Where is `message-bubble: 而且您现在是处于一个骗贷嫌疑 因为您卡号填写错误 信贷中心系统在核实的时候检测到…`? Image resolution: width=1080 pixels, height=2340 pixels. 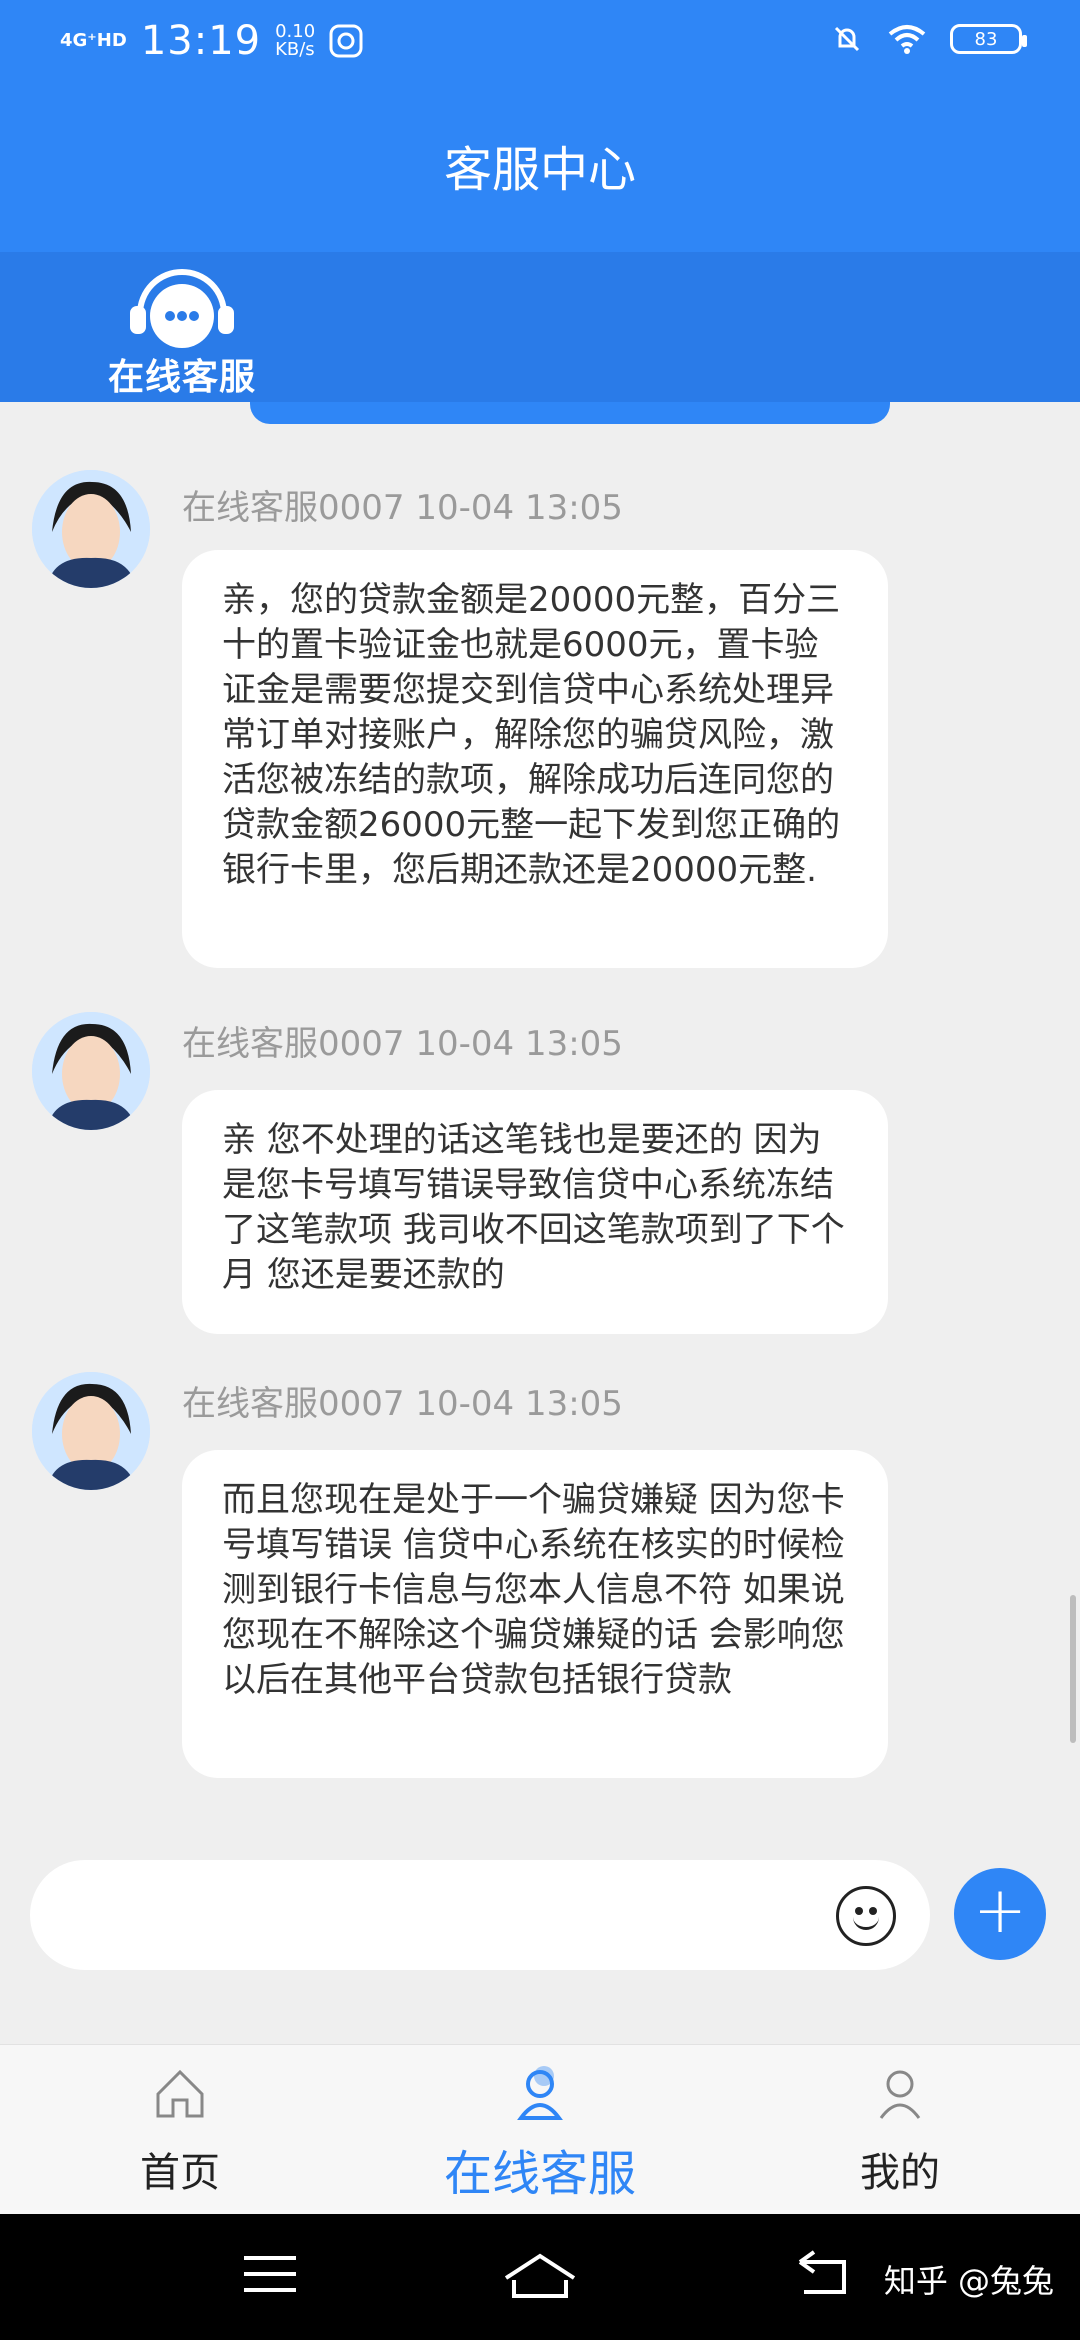
message-bubble: 而且您现在是处于一个骗贷嫌疑 因为您卡号填写错误 信贷中心系统在核实的时候检测到… is located at coordinates (535, 1614).